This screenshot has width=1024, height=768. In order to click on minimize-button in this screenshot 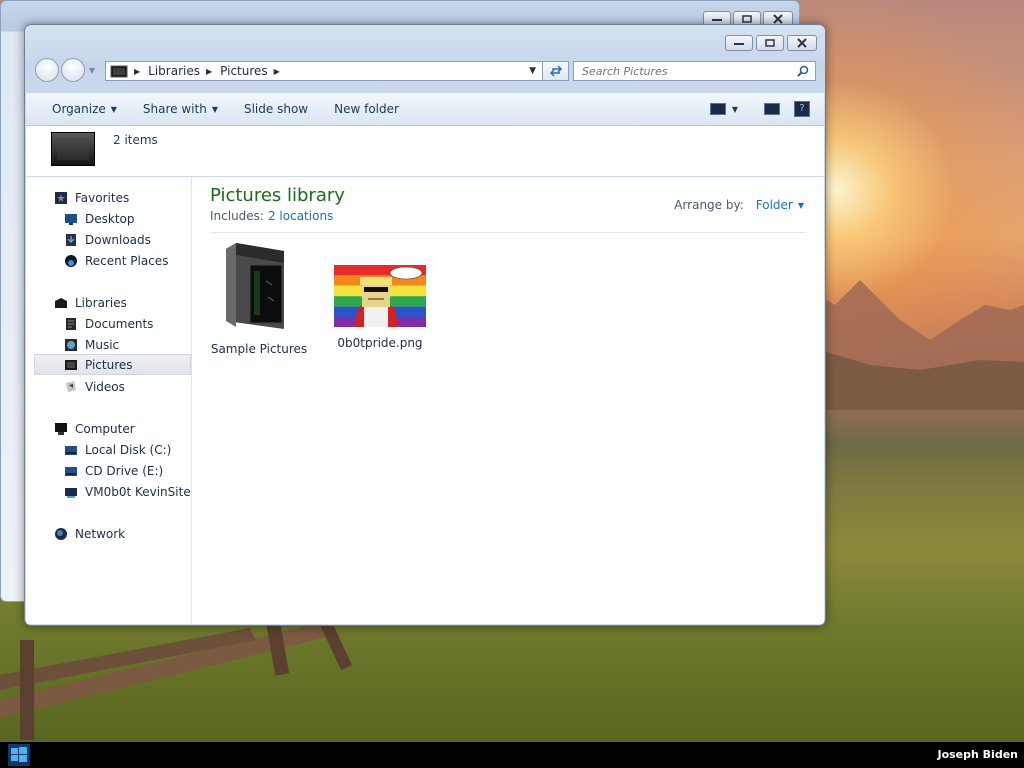, I will do `click(739, 43)`.